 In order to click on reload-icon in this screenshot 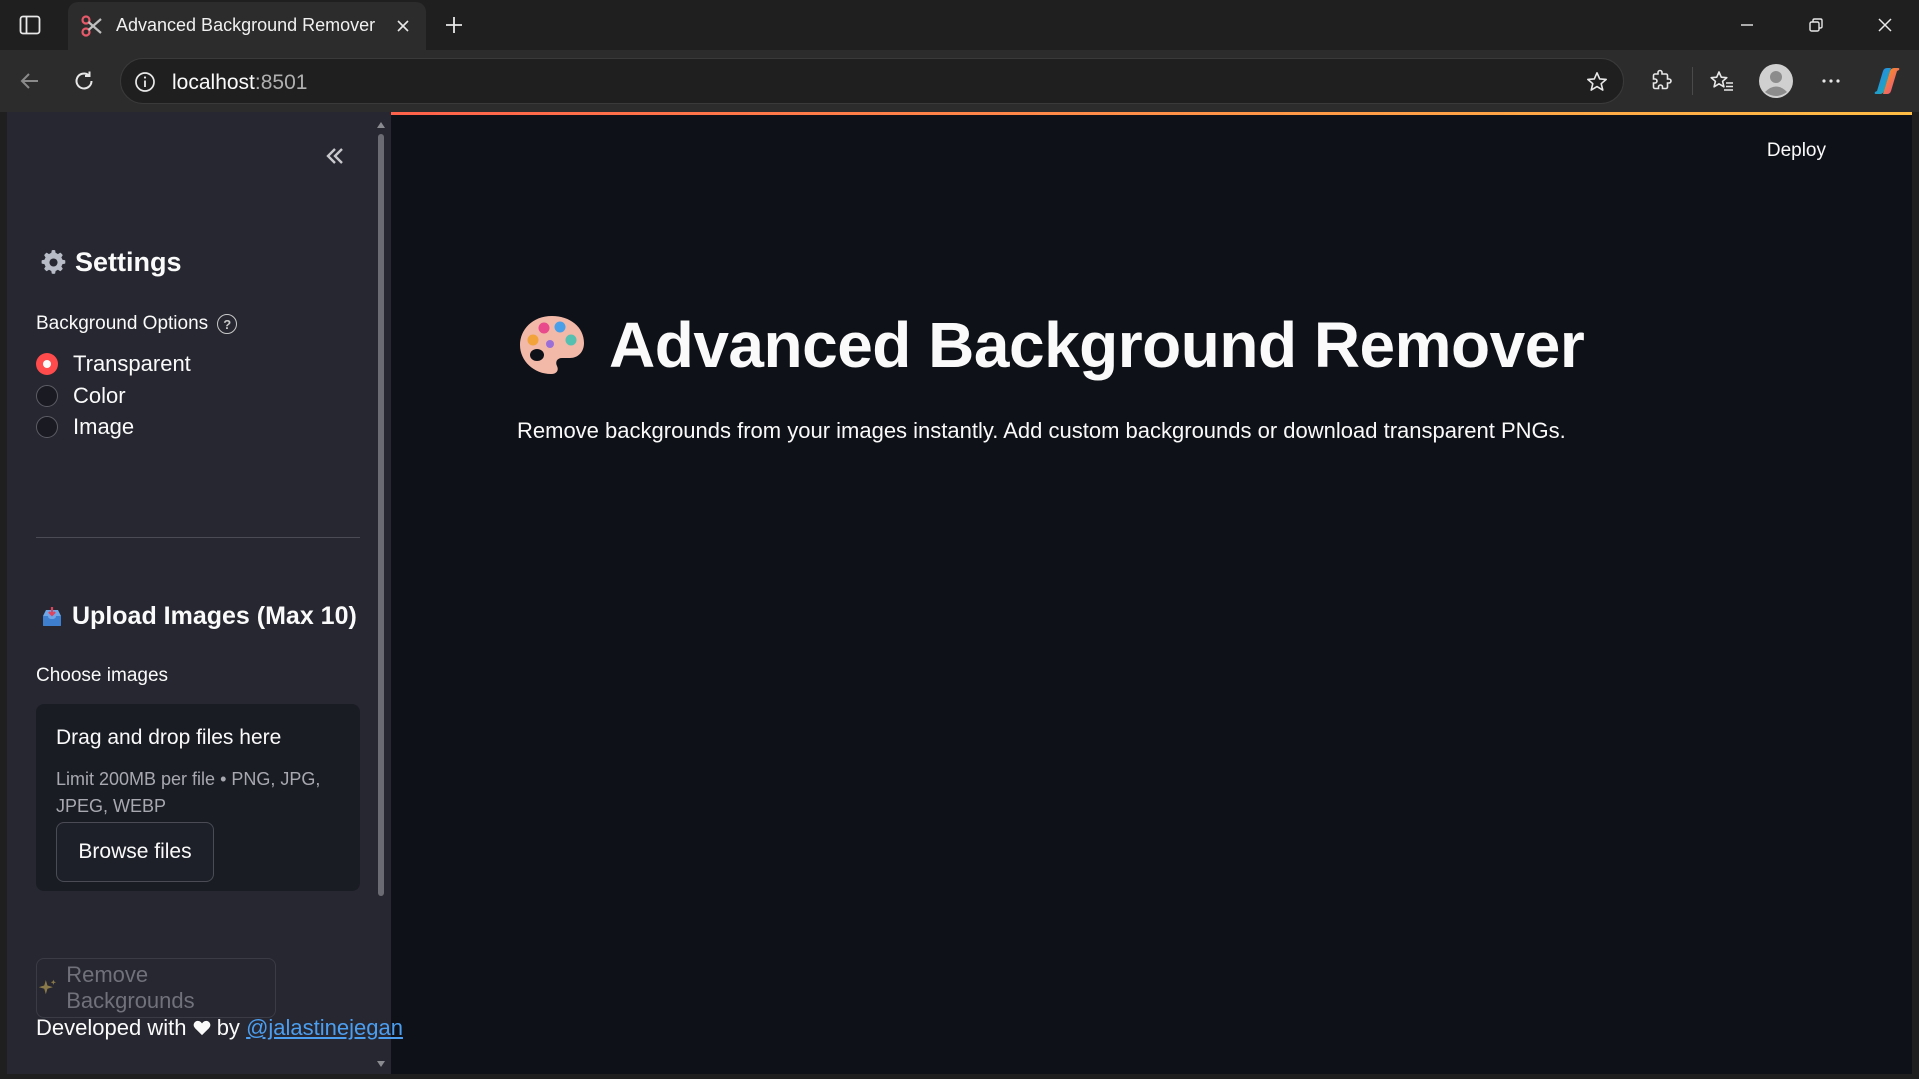, I will do `click(84, 80)`.